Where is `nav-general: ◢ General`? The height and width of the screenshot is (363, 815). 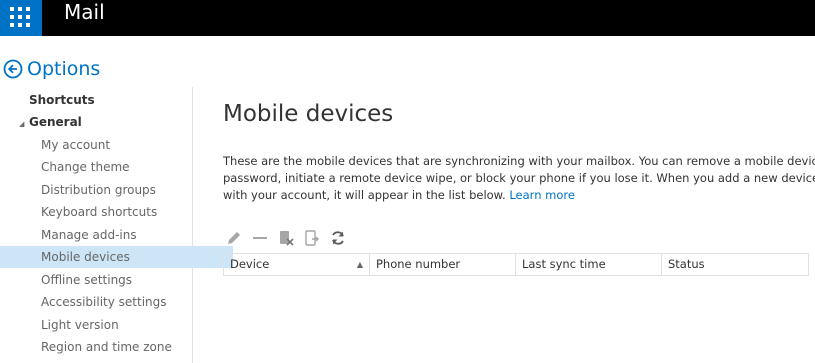 nav-general: ◢ General is located at coordinates (105, 122).